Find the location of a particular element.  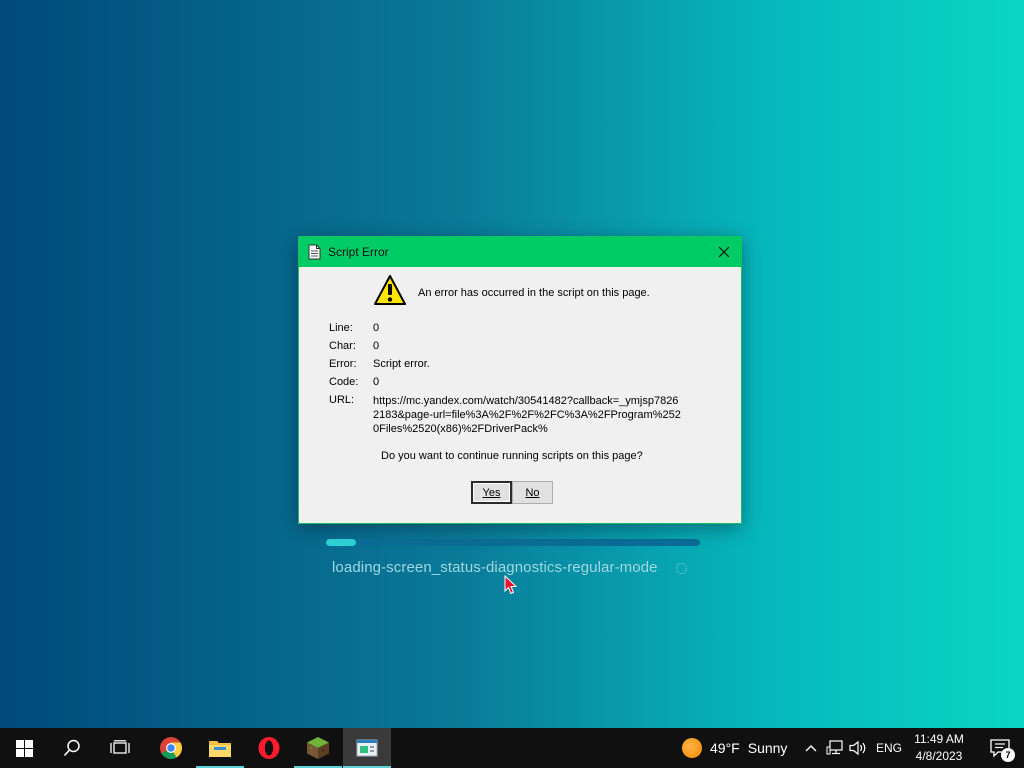

search-icon is located at coordinates (71, 748).